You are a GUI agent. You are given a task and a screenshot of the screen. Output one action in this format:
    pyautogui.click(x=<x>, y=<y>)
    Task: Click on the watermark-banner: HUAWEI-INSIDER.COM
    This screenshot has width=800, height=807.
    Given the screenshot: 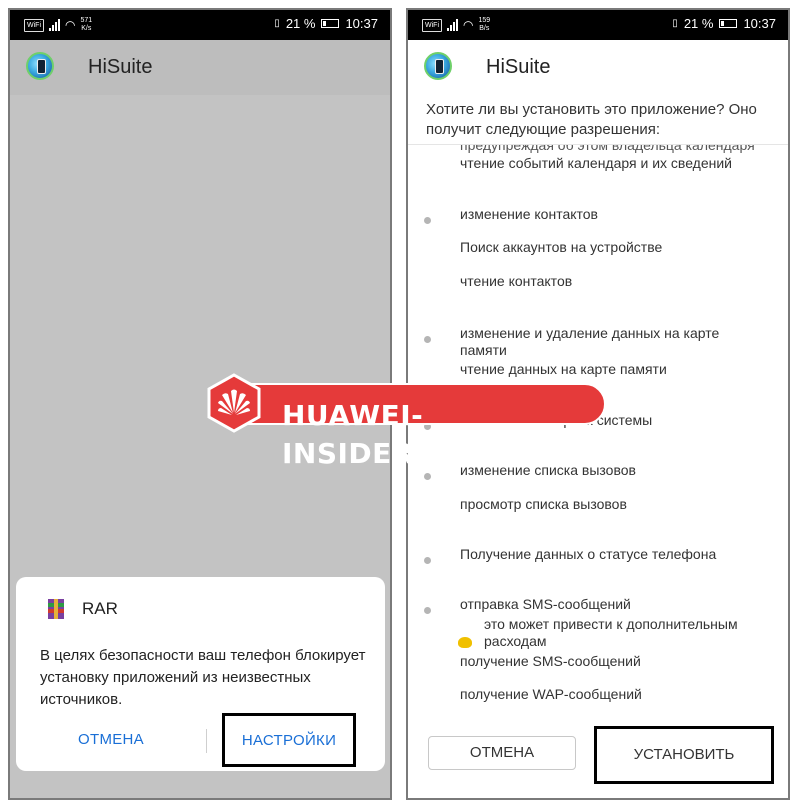 What is the action you would take?
    pyautogui.click(x=406, y=421)
    